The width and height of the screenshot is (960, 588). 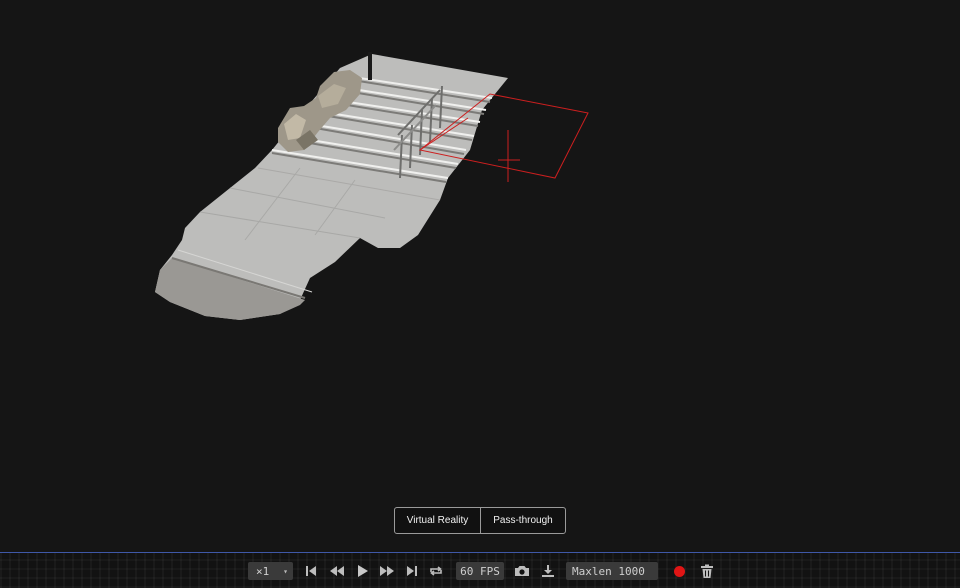 I want to click on bollard-post, so click(x=370, y=66).